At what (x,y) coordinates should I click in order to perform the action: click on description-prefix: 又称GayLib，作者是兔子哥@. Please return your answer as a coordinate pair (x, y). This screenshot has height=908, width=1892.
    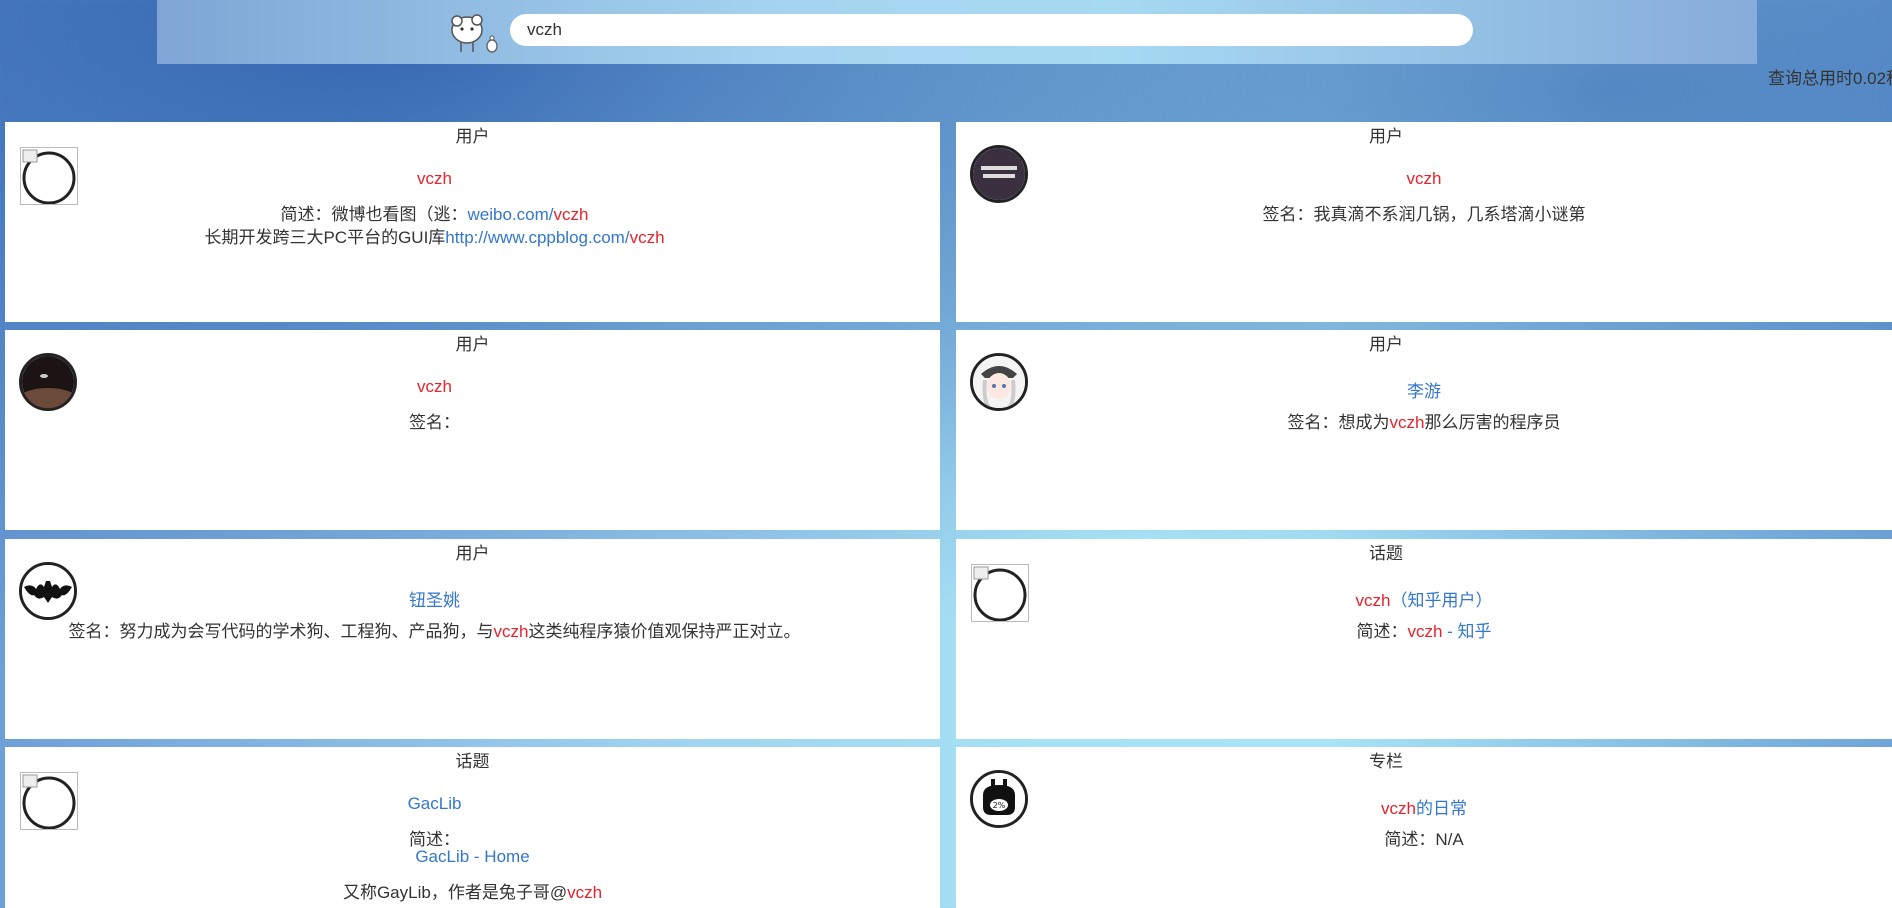
    Looking at the image, I should click on (455, 892).